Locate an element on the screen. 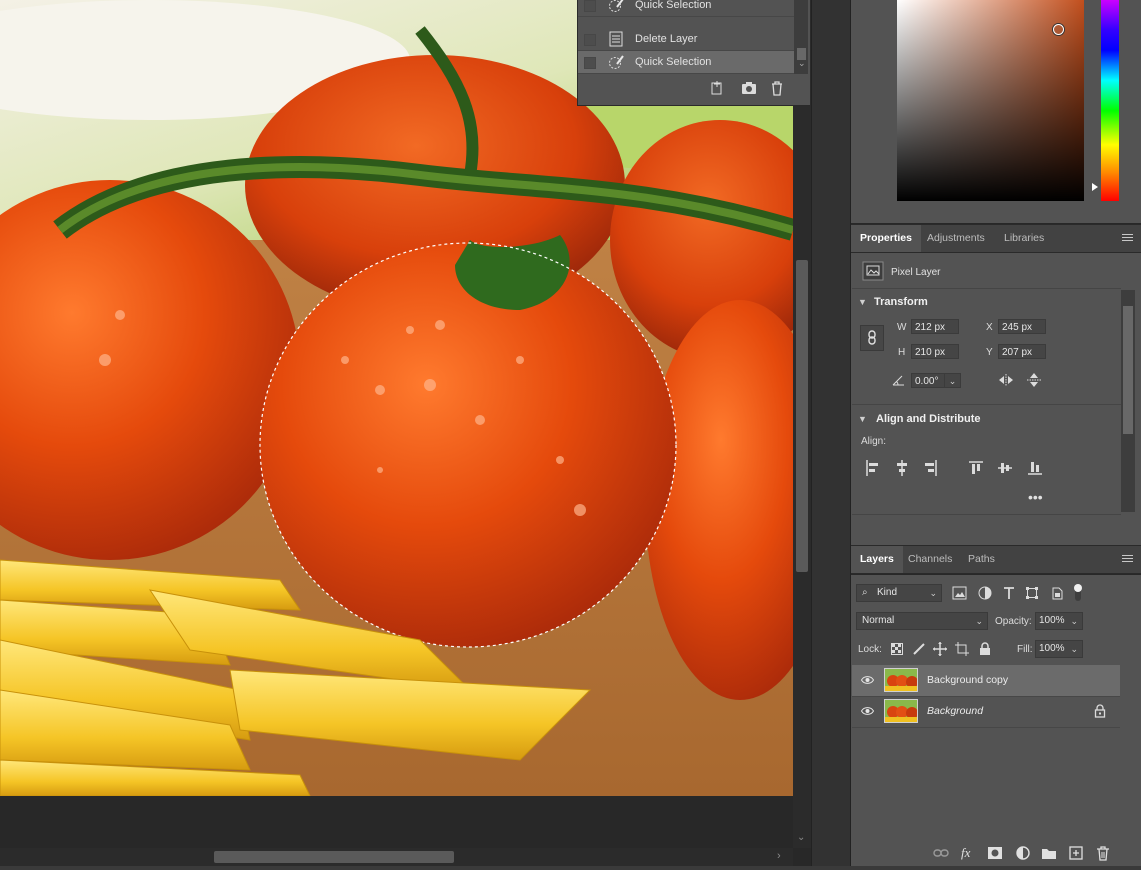 The height and width of the screenshot is (870, 1141). height-field: 210 px is located at coordinates (935, 351).